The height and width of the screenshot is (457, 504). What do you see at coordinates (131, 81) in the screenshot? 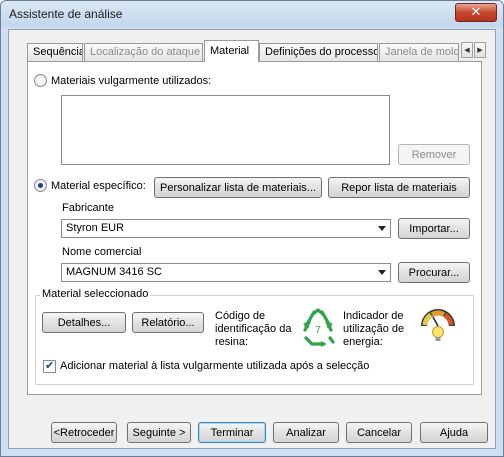
I see `common-materials-label: Materiais vulgarmente utilizados:` at bounding box center [131, 81].